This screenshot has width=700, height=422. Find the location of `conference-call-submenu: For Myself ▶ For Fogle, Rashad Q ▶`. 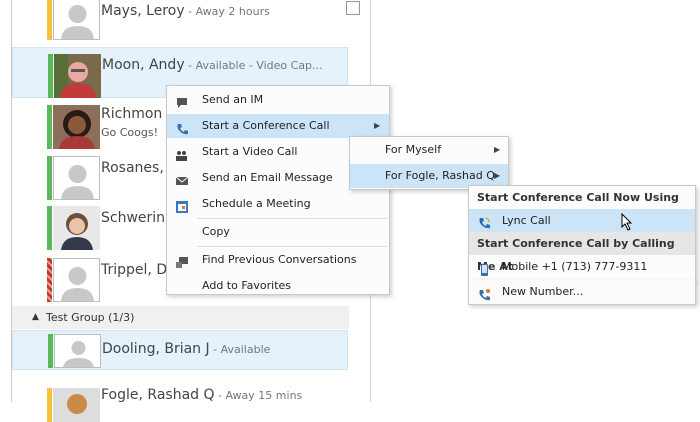

conference-call-submenu: For Myself ▶ For Fogle, Rashad Q ▶ is located at coordinates (429, 163).